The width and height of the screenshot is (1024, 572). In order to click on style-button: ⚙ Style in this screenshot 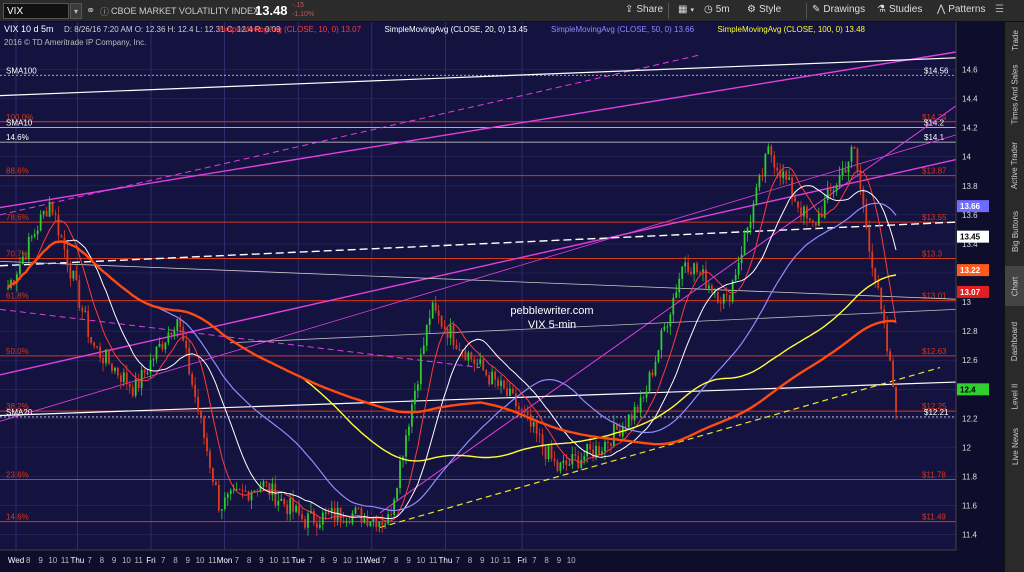, I will do `click(764, 9)`.